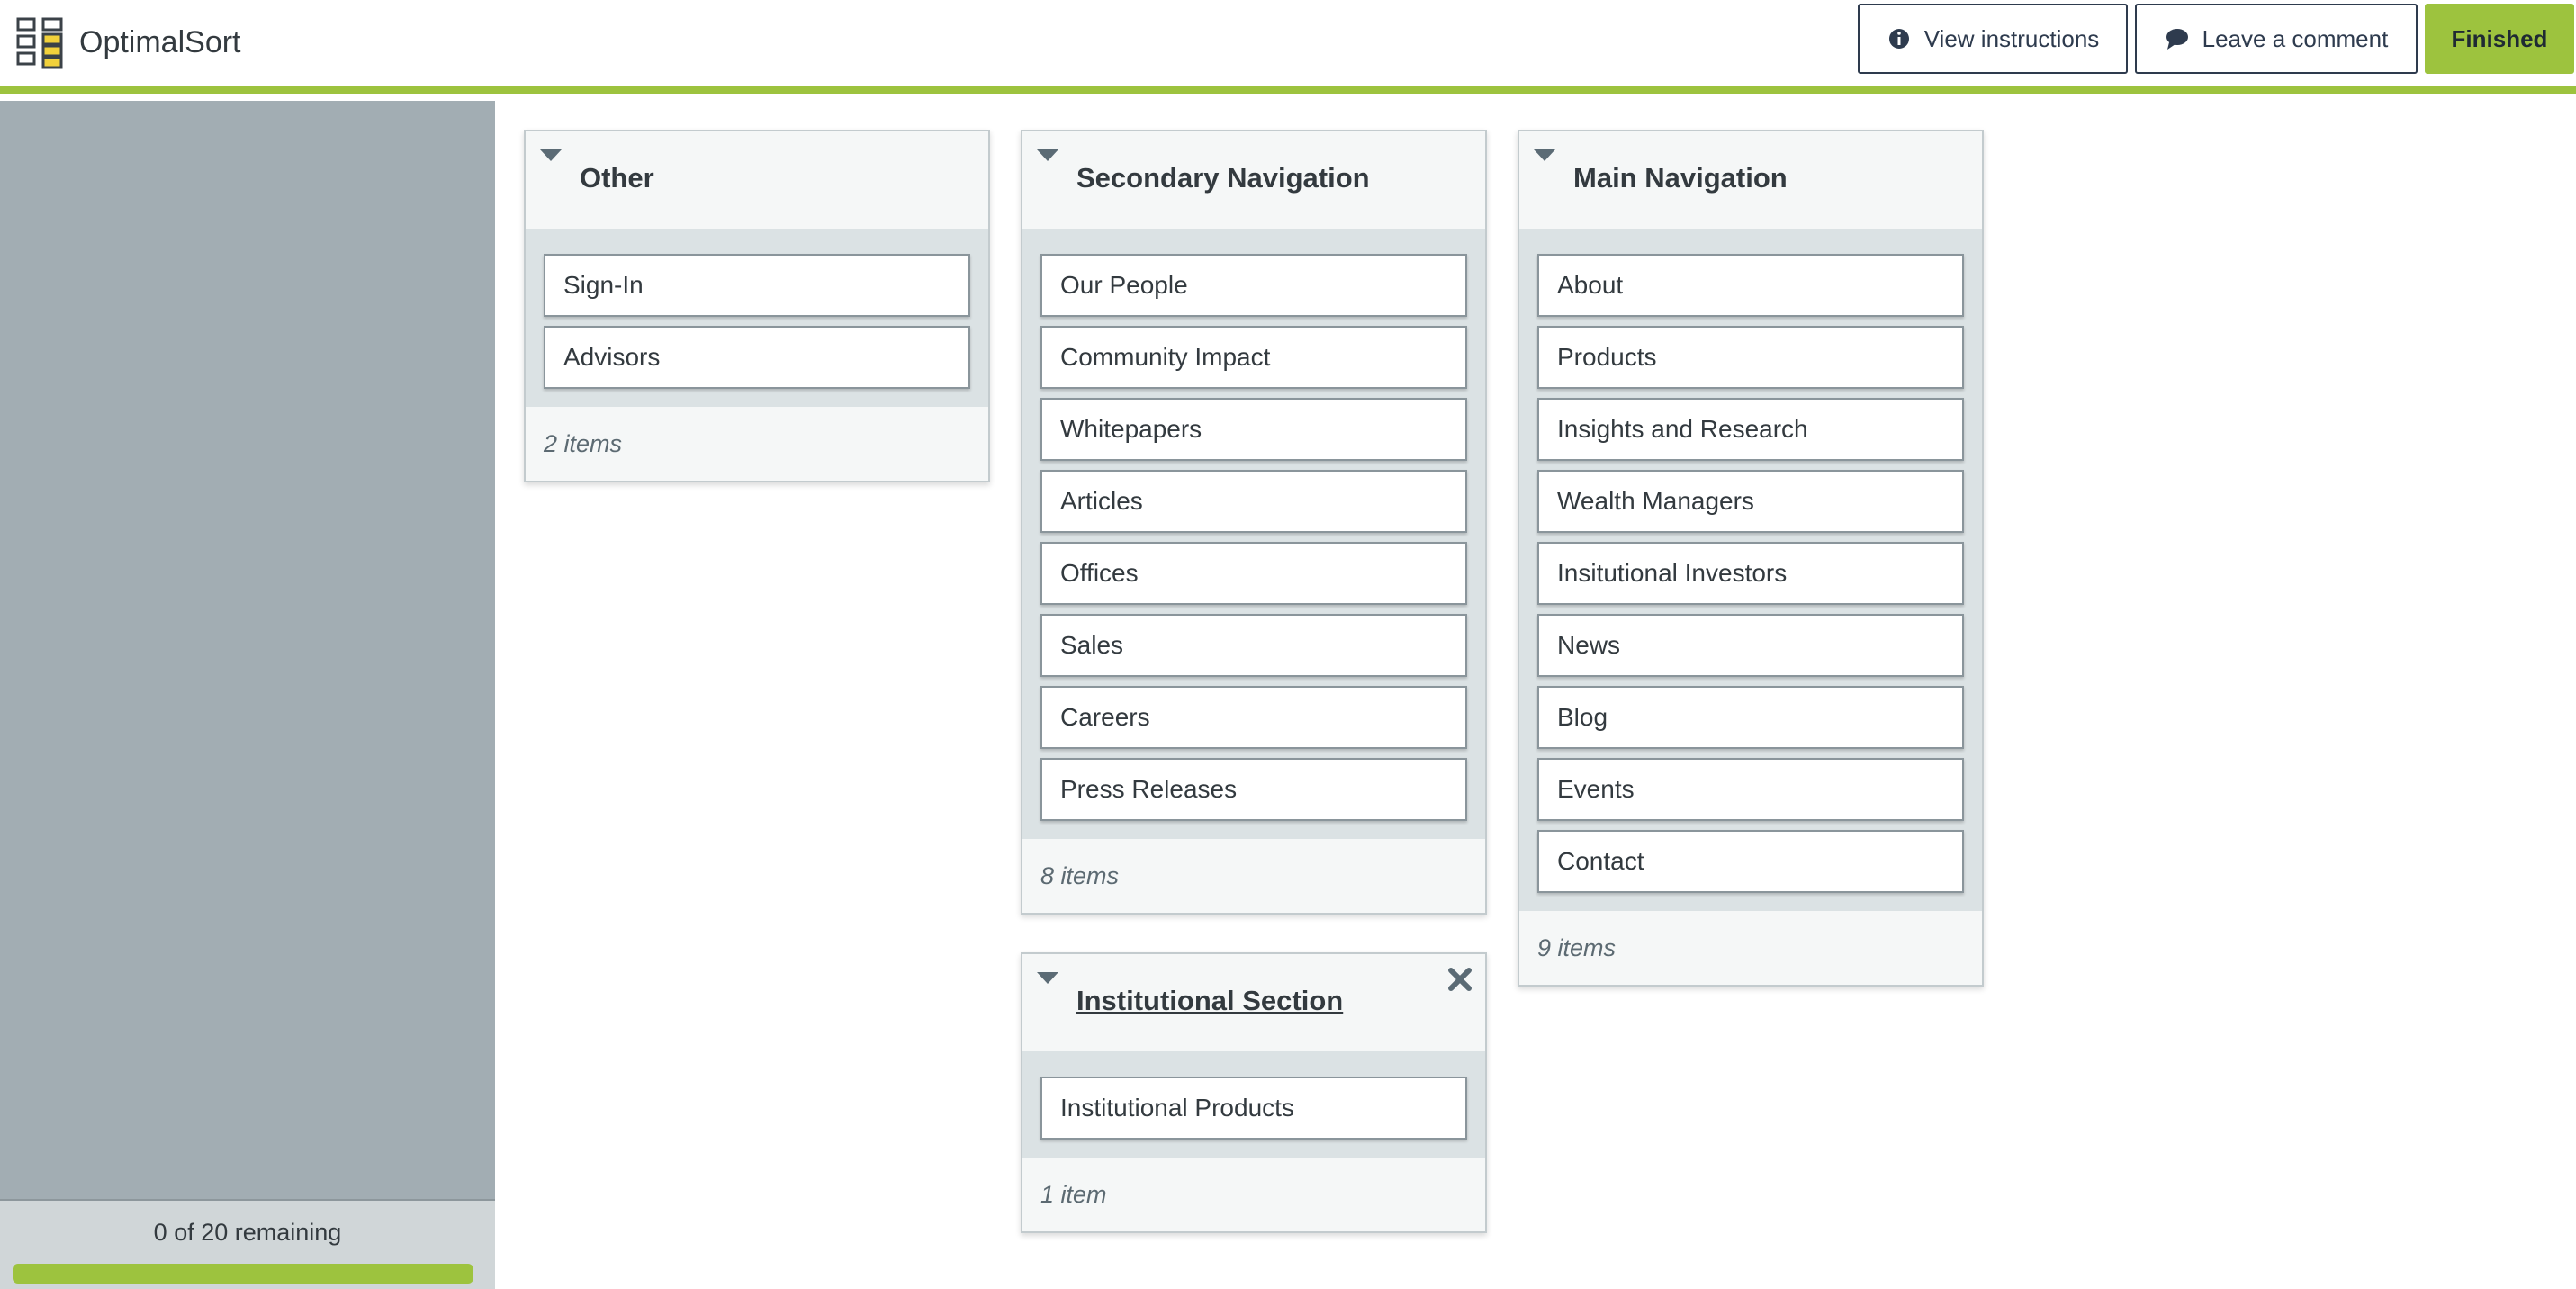  I want to click on card: Contact, so click(1750, 862).